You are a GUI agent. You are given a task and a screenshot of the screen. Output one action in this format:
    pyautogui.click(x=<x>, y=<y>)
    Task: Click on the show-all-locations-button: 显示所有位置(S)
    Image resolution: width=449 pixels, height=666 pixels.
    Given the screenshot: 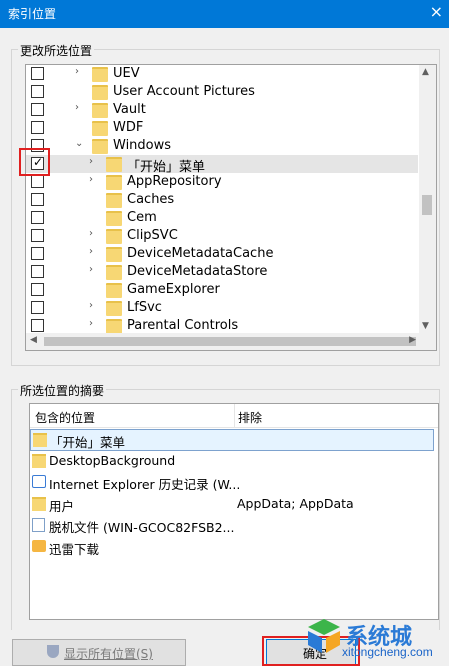 What is the action you would take?
    pyautogui.click(x=99, y=652)
    